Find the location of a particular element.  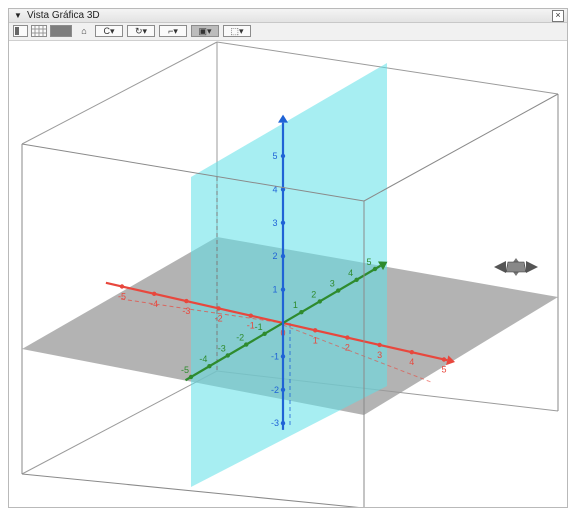

x-tick-label: -3 is located at coordinates (186, 311).